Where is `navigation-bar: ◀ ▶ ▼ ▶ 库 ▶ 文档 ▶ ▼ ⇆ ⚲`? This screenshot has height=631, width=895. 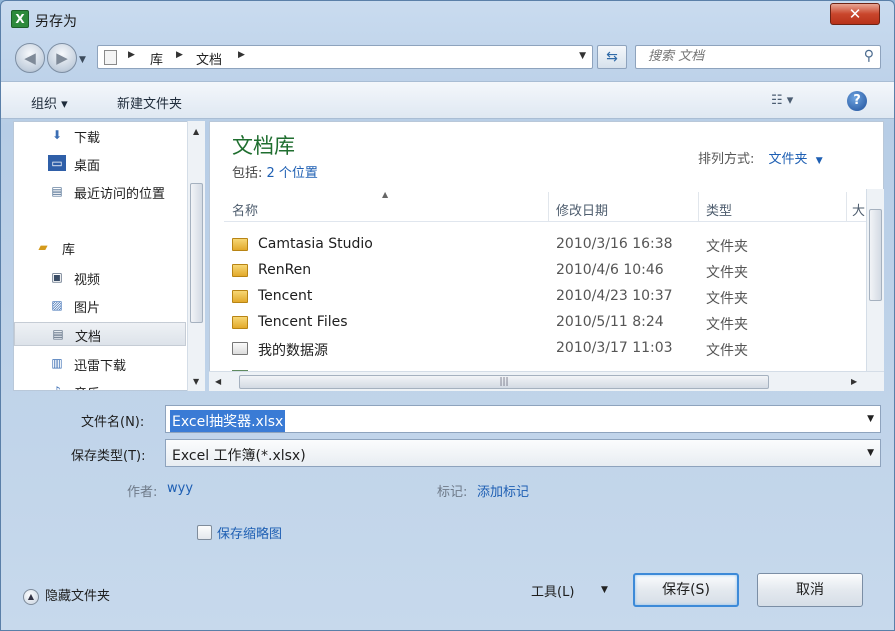 navigation-bar: ◀ ▶ ▼ ▶ 库 ▶ 文档 ▶ ▼ ⇆ ⚲ is located at coordinates (447, 57).